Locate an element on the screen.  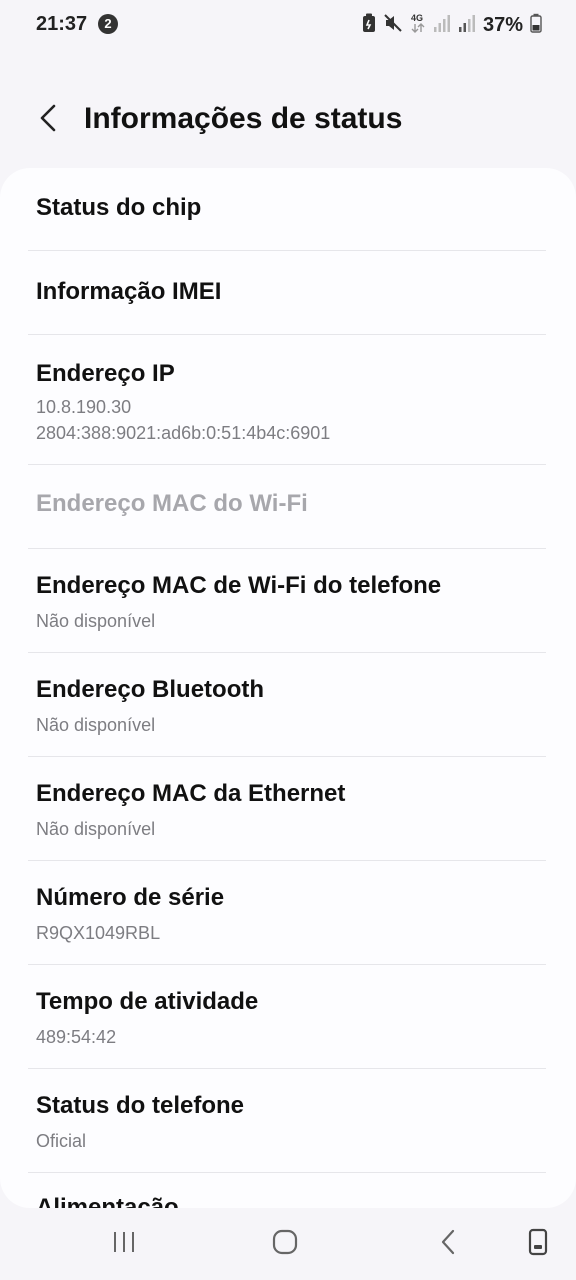
list-item-power: Alimentação is located at coordinates (291, 1201).